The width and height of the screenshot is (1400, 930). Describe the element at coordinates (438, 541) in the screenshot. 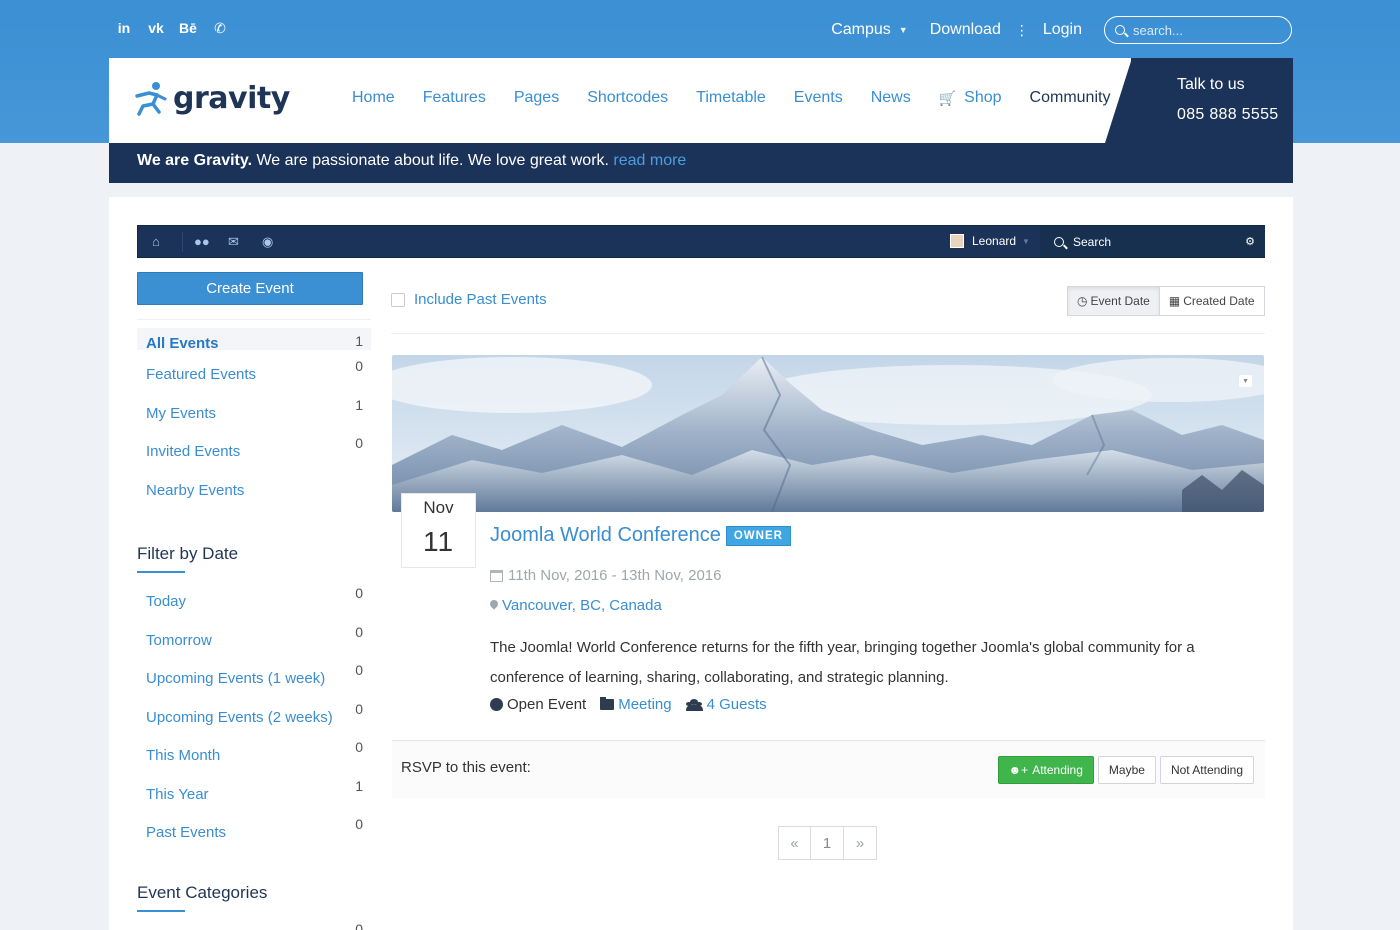

I see `event-day: 11` at that location.